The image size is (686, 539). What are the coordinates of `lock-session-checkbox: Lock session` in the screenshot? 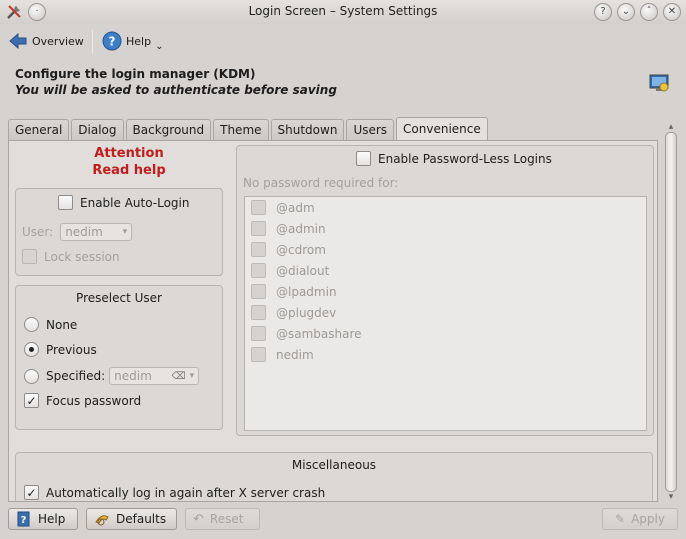 It's located at (71, 256).